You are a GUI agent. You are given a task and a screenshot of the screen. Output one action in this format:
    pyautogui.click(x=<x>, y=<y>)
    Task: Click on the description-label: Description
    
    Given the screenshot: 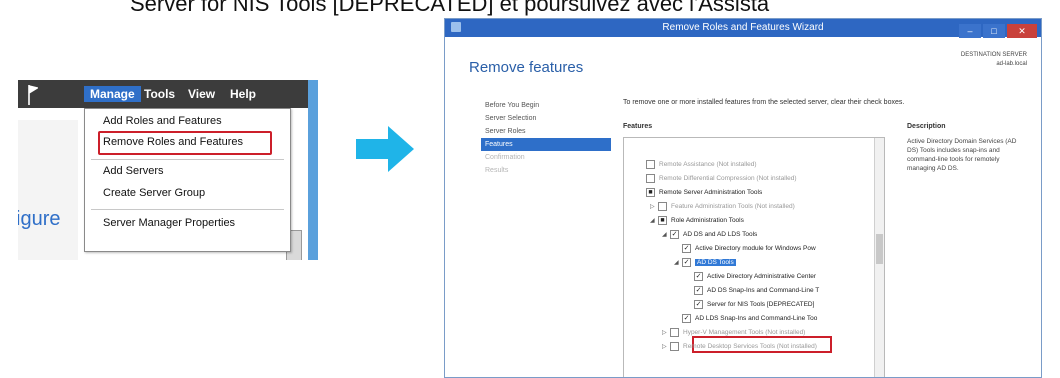 What is the action you would take?
    pyautogui.click(x=926, y=126)
    